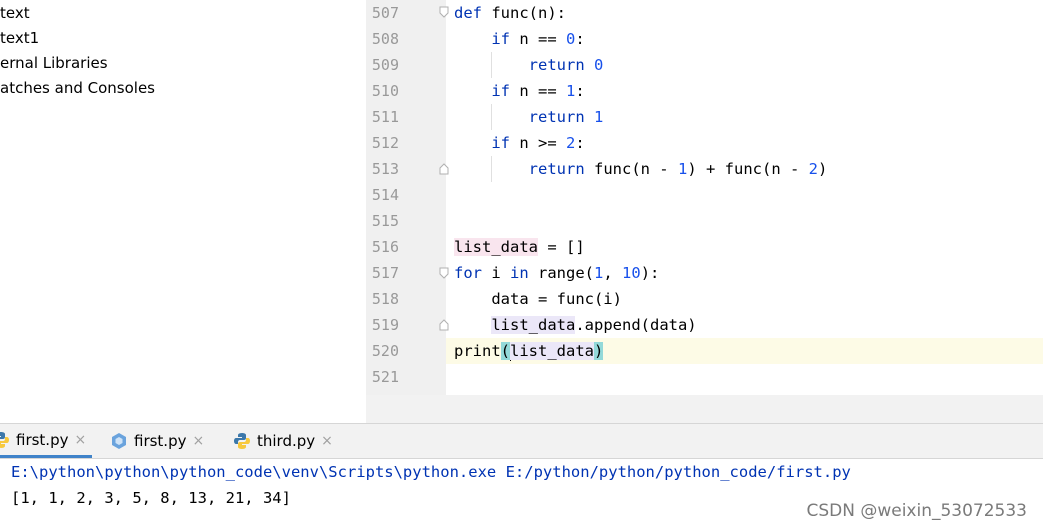 The width and height of the screenshot is (1043, 529). I want to click on code-text: ) + func(n -, so click(748, 169).